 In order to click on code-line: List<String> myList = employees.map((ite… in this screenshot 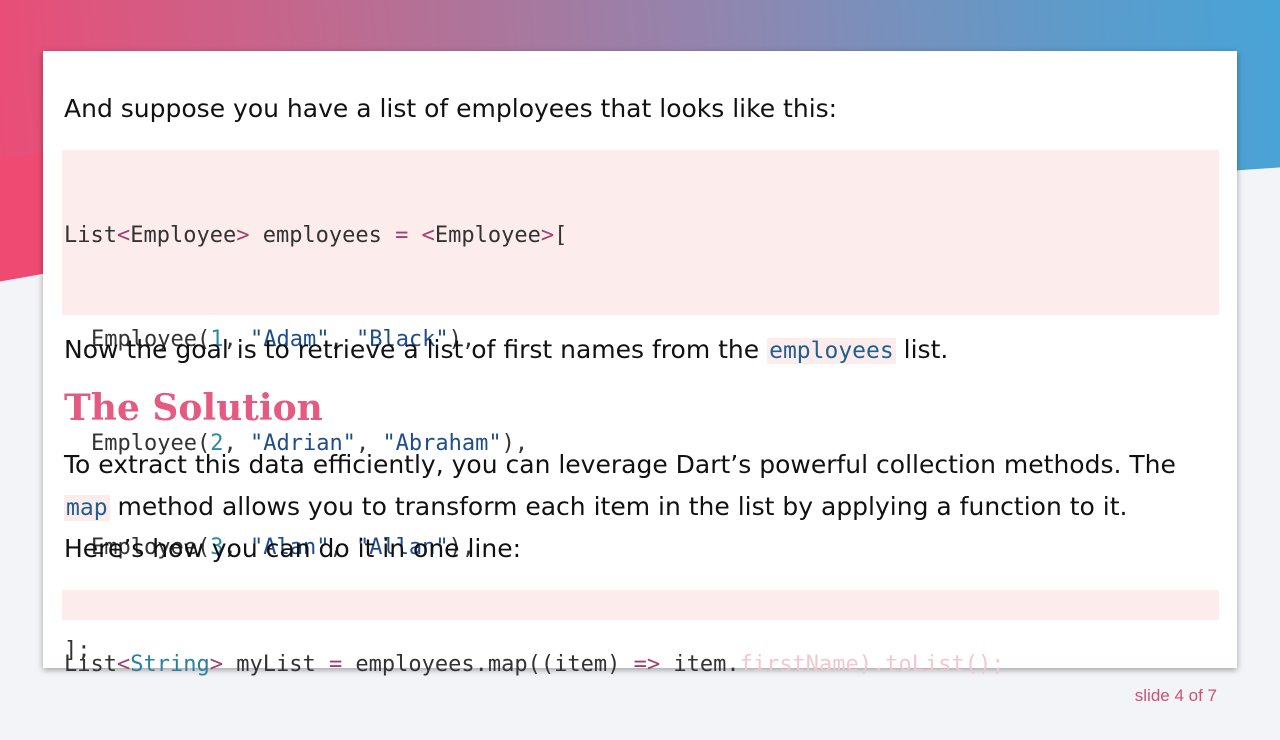, I will do `click(534, 664)`.